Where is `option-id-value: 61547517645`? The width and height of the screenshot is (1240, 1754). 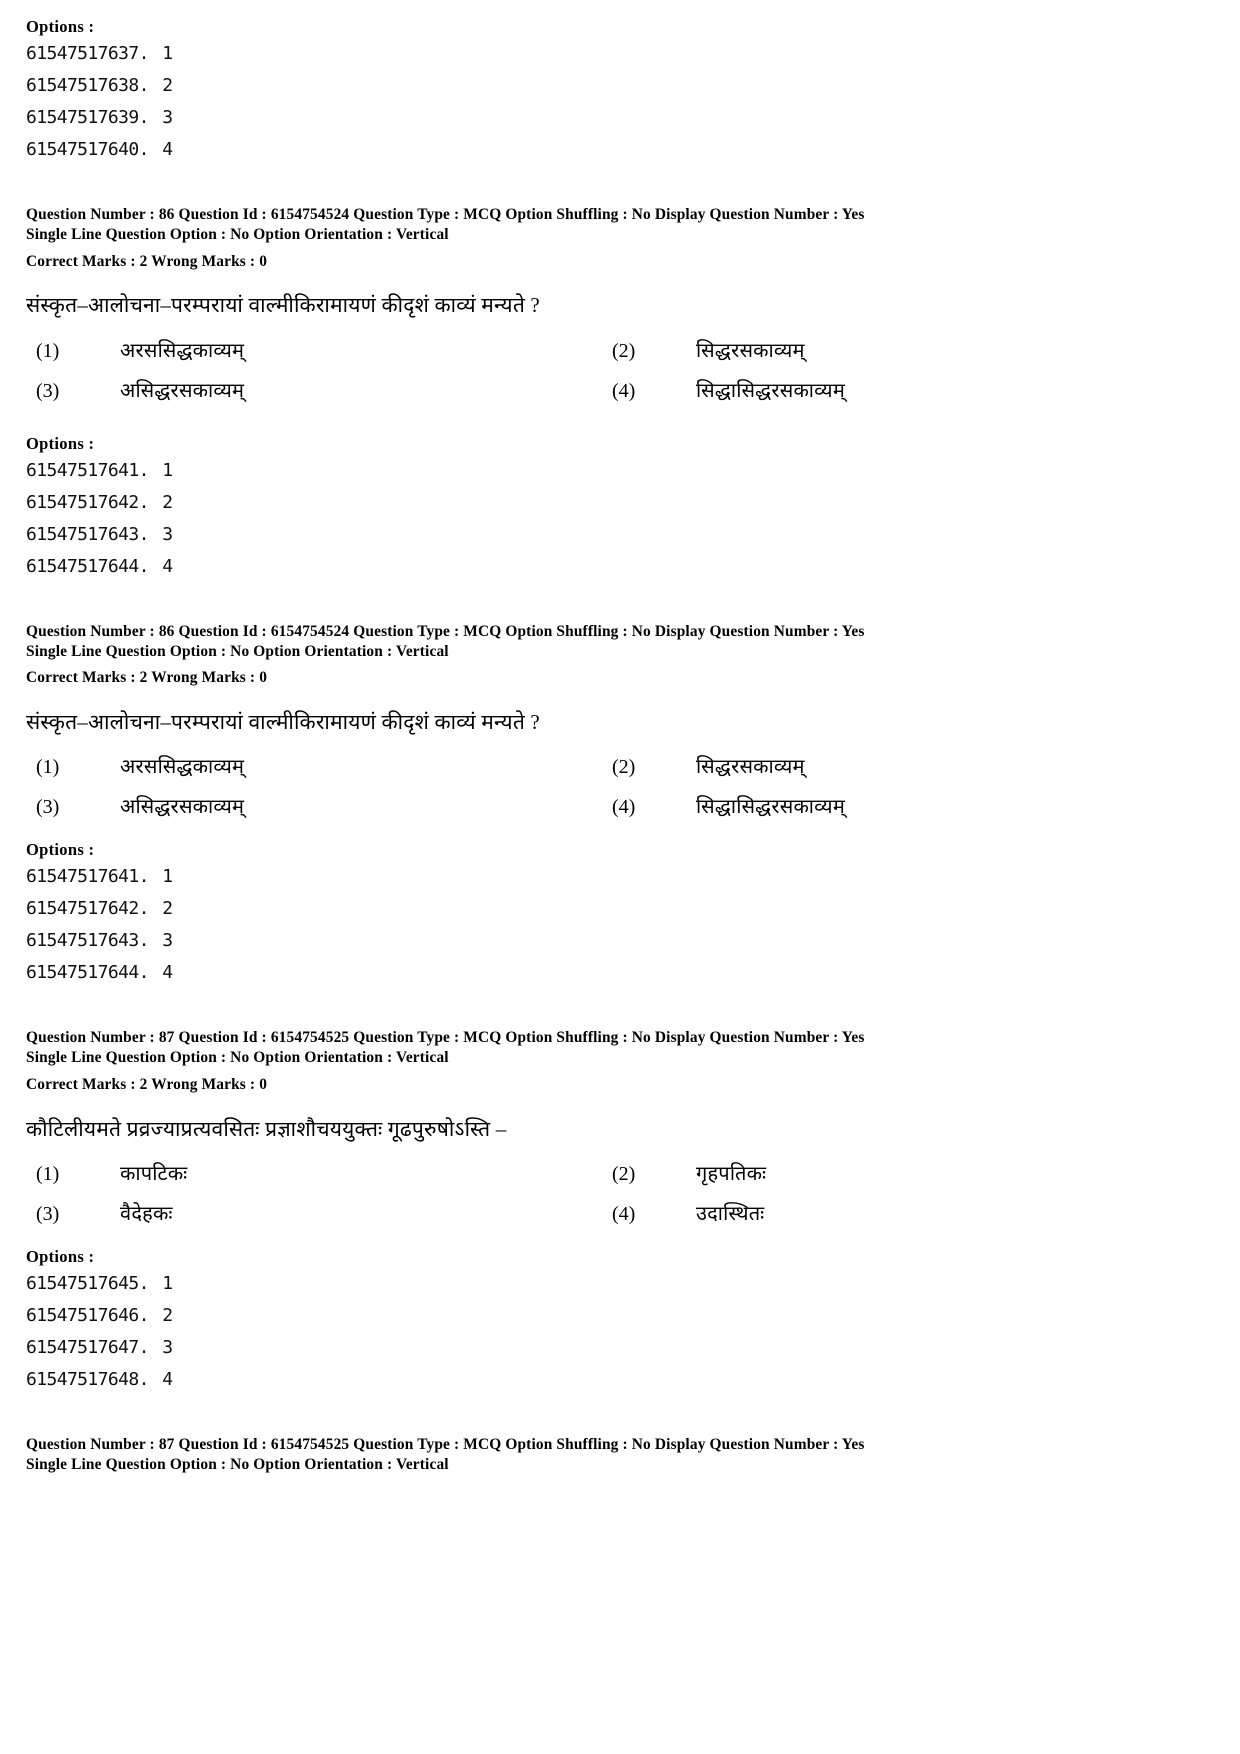
option-id-value: 61547517645 is located at coordinates (82, 1284).